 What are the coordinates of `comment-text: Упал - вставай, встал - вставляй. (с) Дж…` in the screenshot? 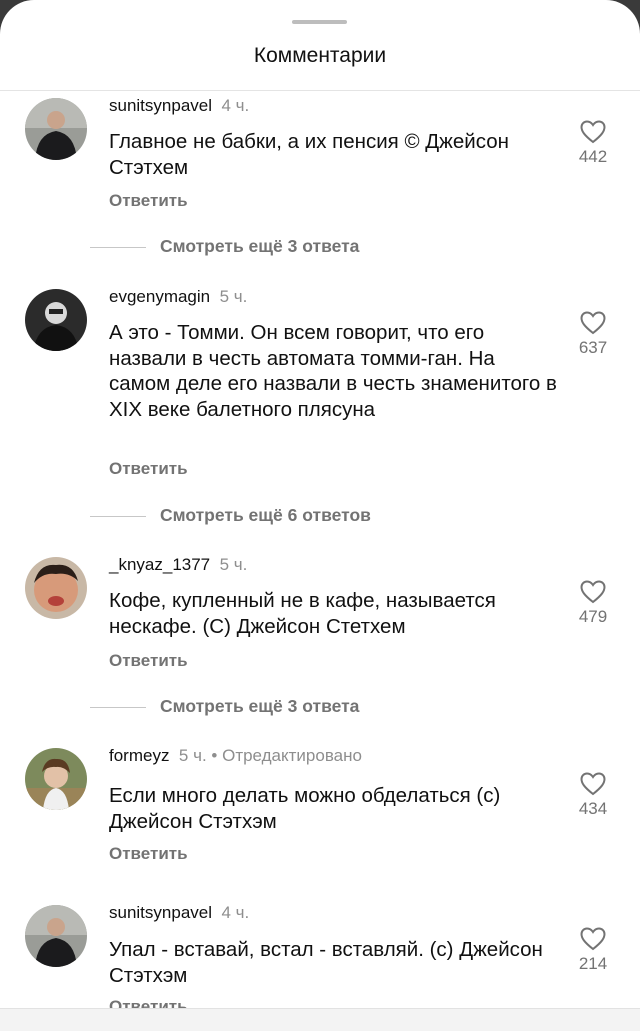 It's located at (326, 962).